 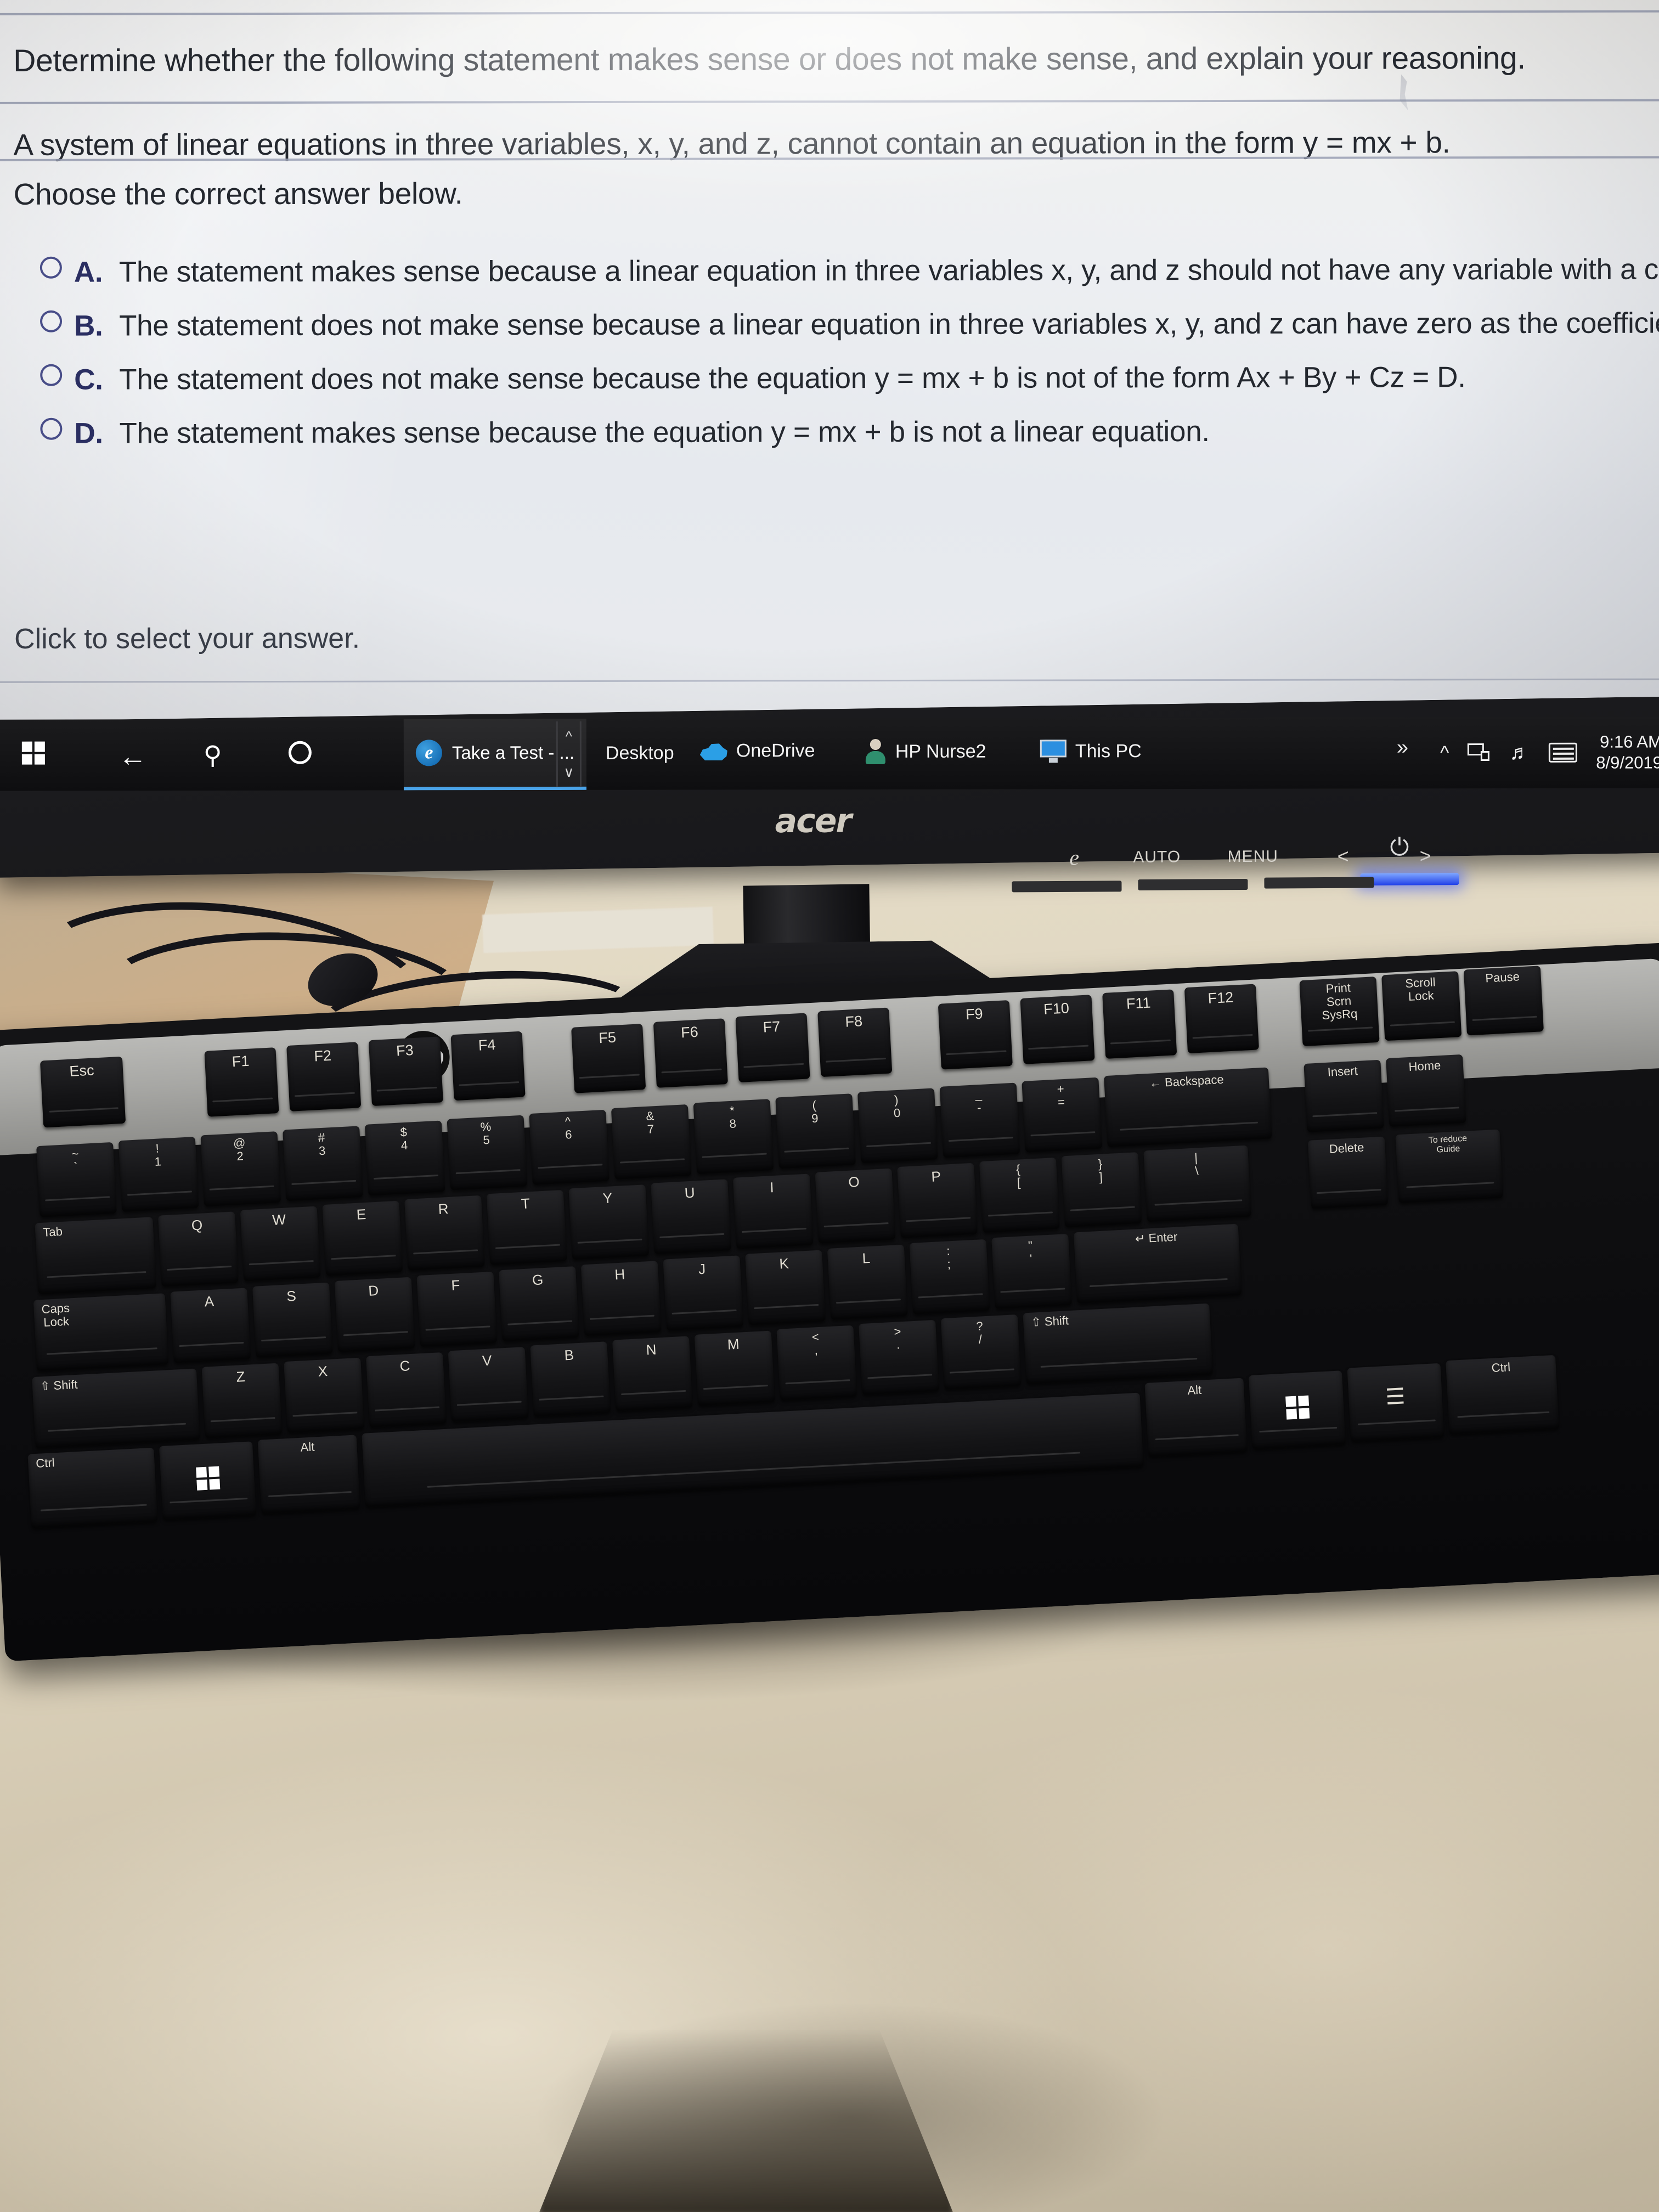 I want to click on key-f9: F9, so click(x=976, y=1035).